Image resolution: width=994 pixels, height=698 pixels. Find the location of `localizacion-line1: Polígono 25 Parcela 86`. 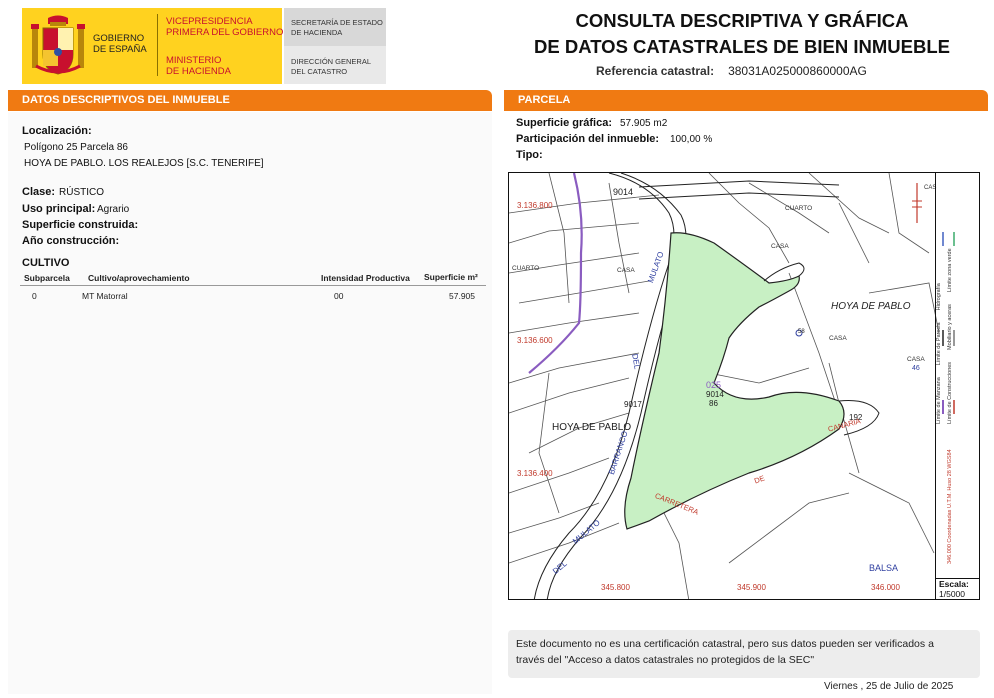

localizacion-line1: Polígono 25 Parcela 86 is located at coordinates (76, 147).